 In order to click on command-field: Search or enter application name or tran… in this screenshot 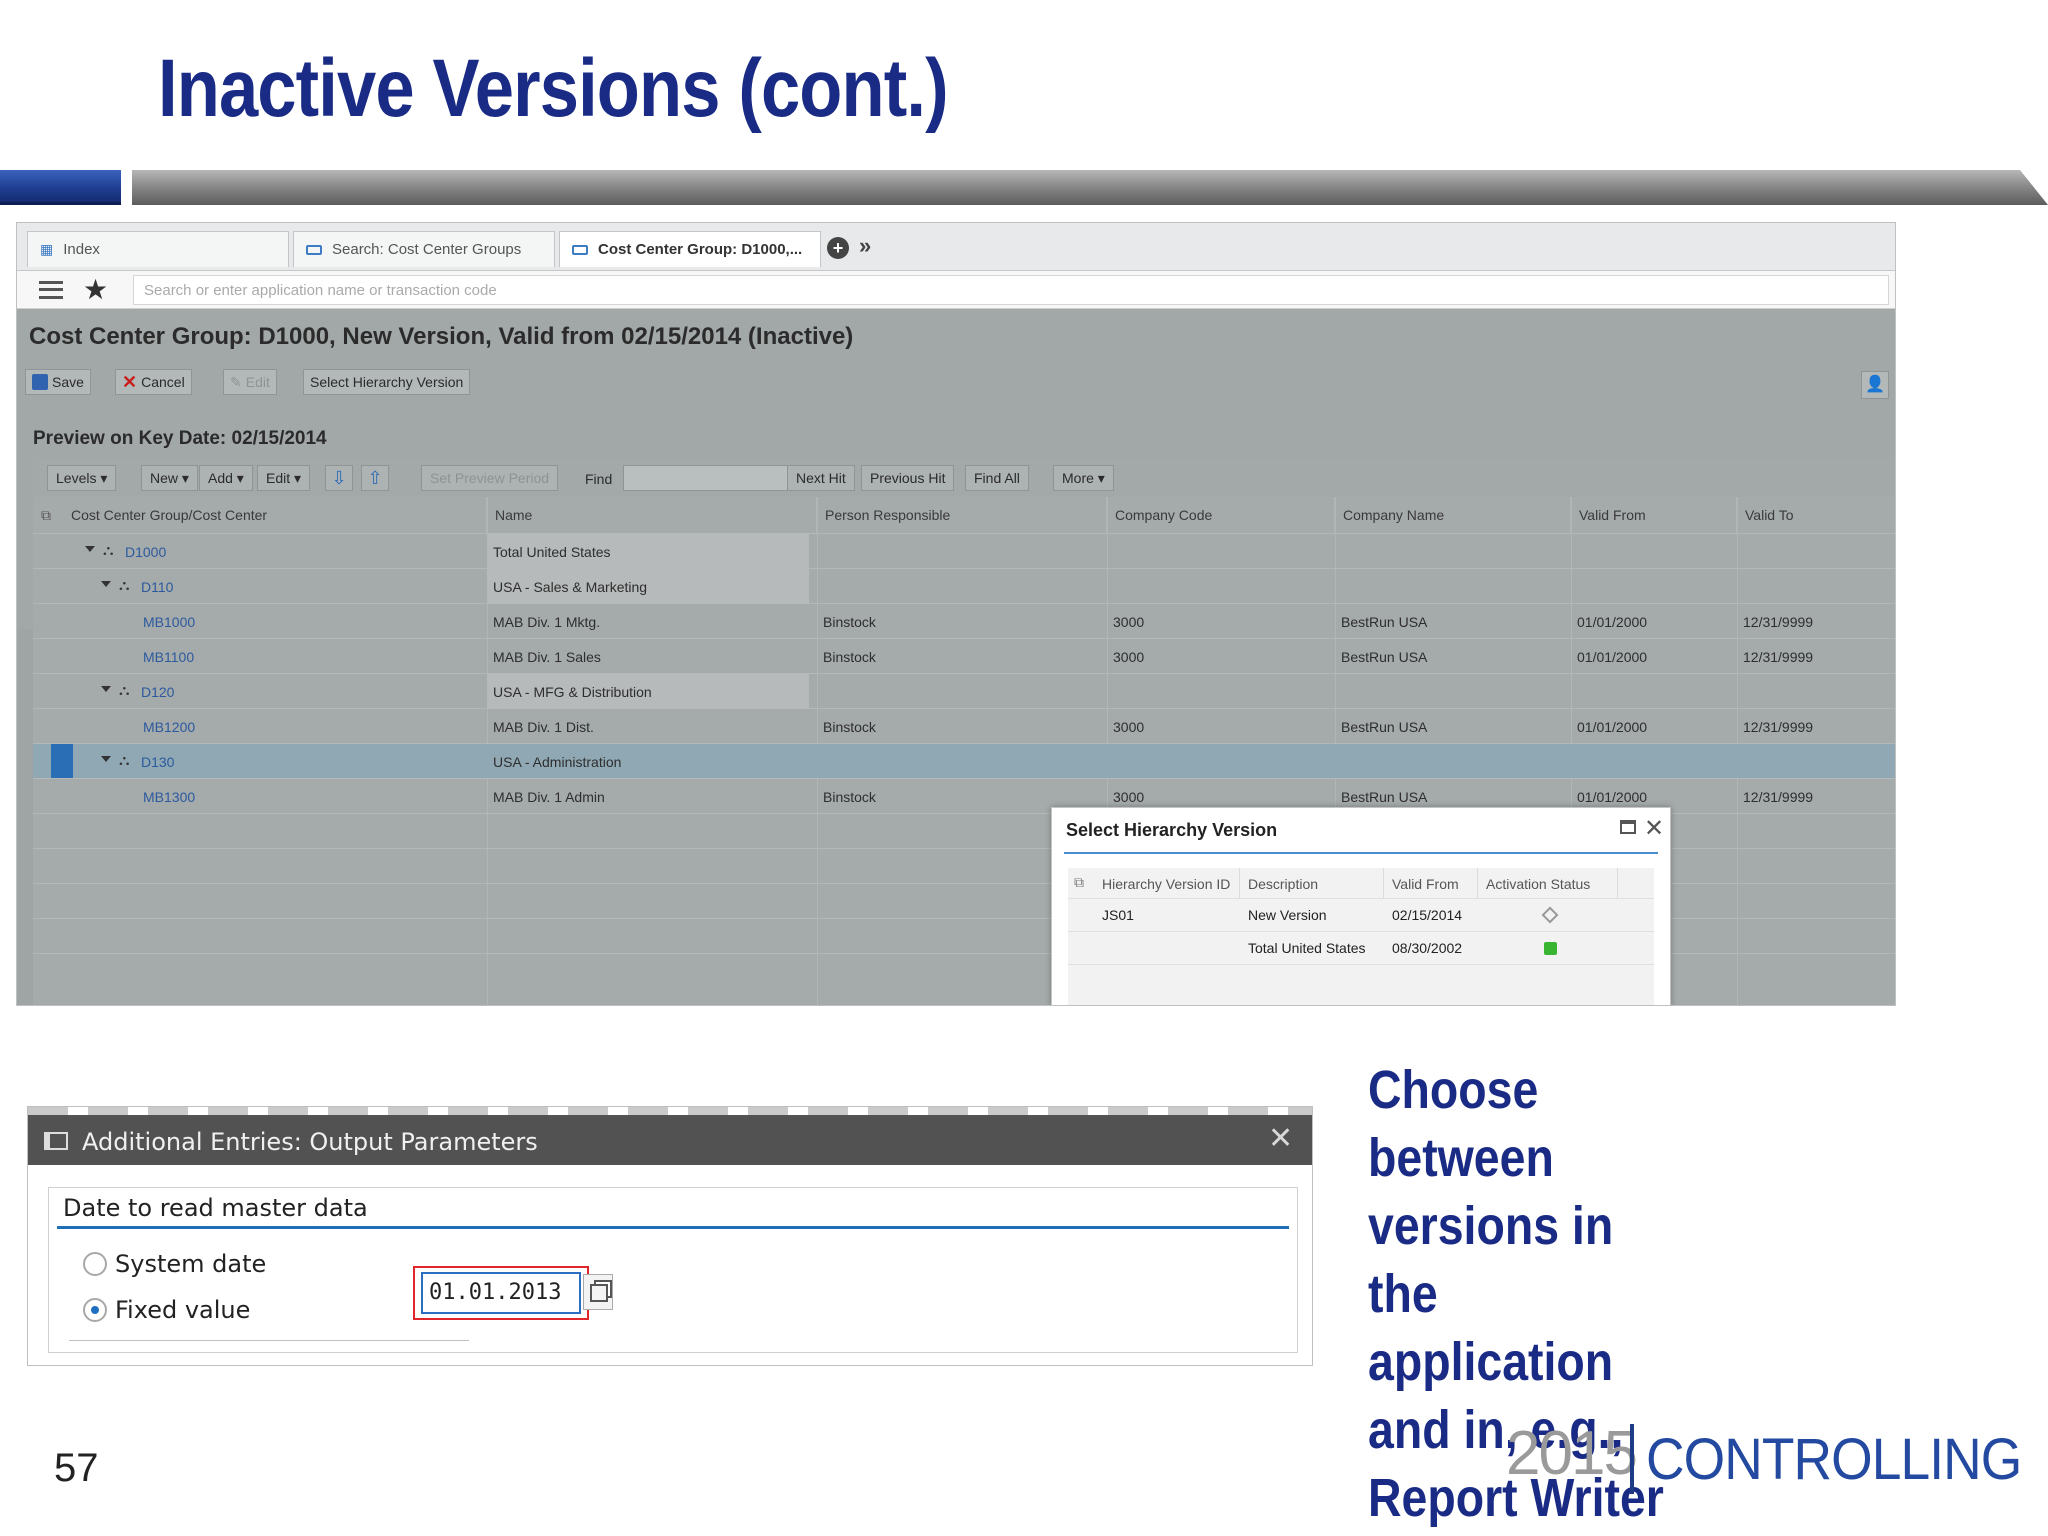, I will do `click(1011, 290)`.